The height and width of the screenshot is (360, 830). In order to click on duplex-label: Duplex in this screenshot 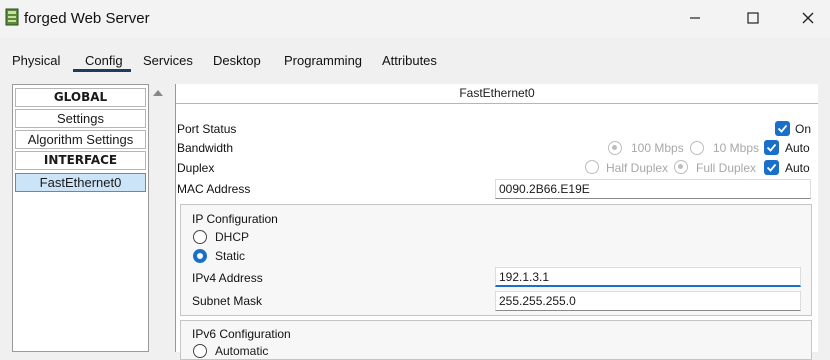, I will do `click(196, 168)`.